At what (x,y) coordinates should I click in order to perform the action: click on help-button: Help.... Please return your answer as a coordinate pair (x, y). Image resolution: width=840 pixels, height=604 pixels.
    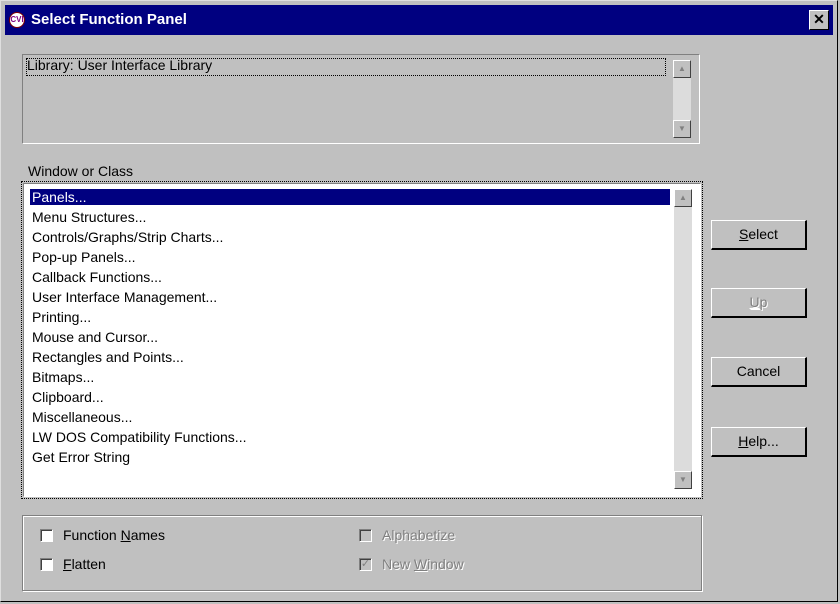
    Looking at the image, I should click on (759, 442).